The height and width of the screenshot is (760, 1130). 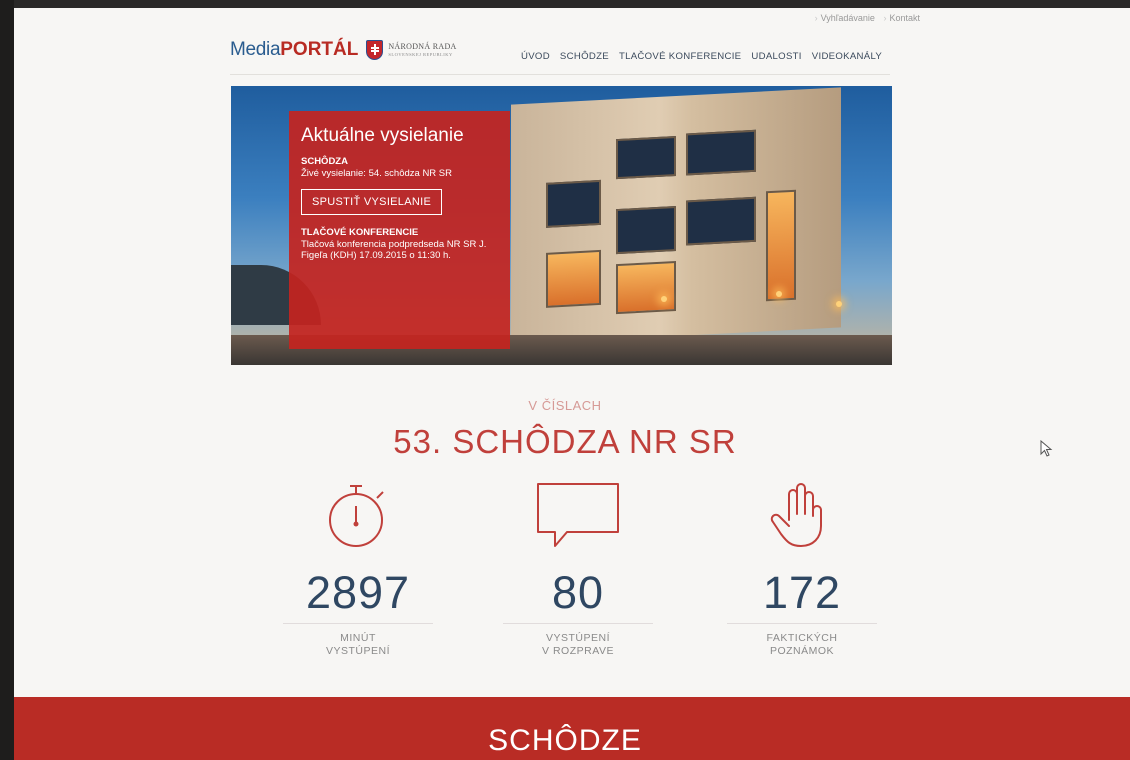 I want to click on monitor-bezel-top, so click(x=565, y=4).